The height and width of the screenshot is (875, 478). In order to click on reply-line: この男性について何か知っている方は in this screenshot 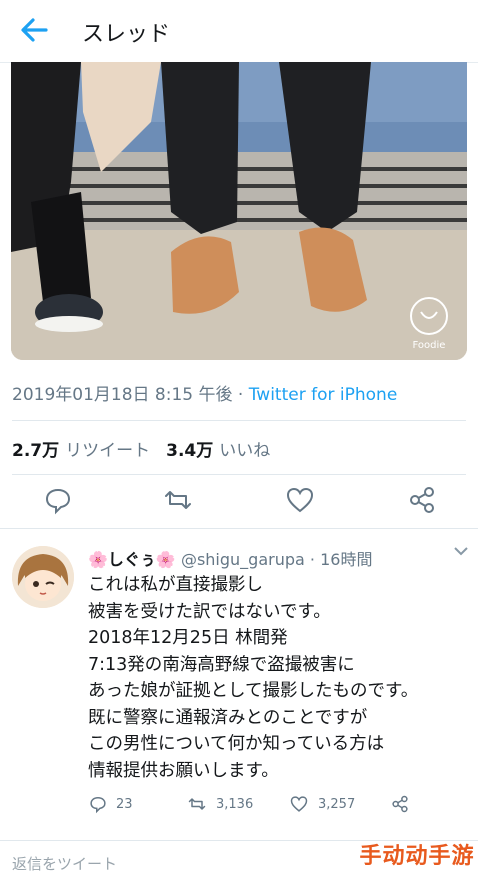, I will do `click(236, 744)`.